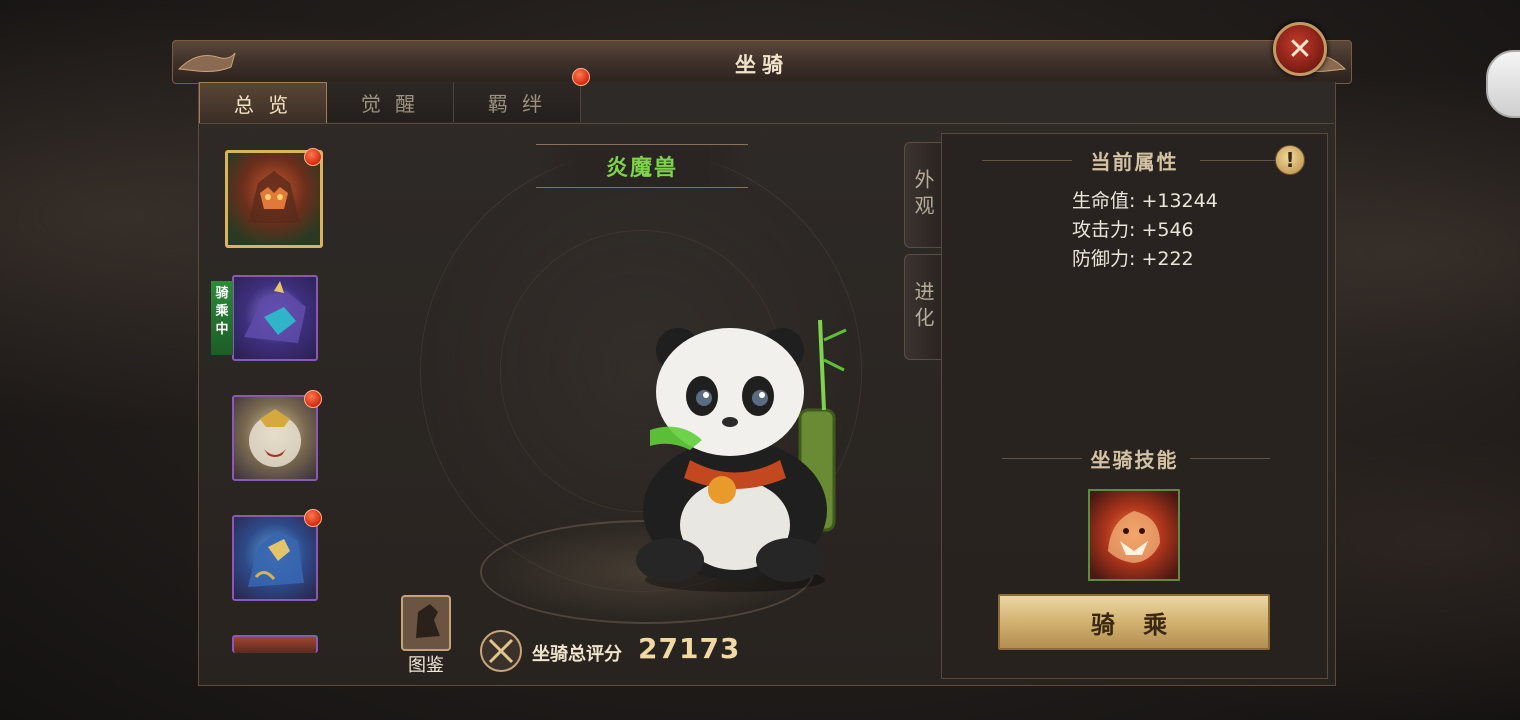 This screenshot has height=720, width=1520. I want to click on notification-dot, so click(581, 77).